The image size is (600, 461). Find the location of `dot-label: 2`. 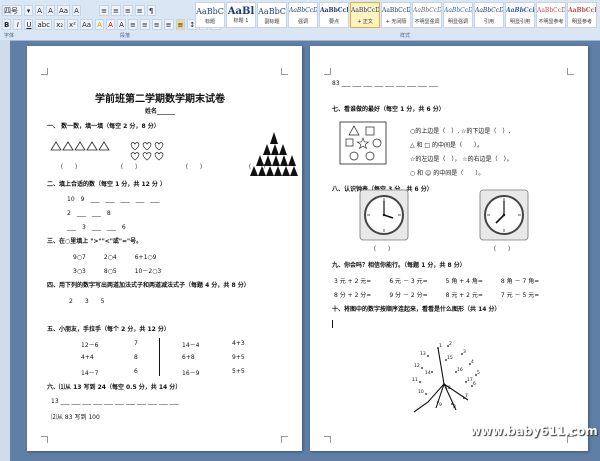

dot-label: 2 is located at coordinates (450, 344).